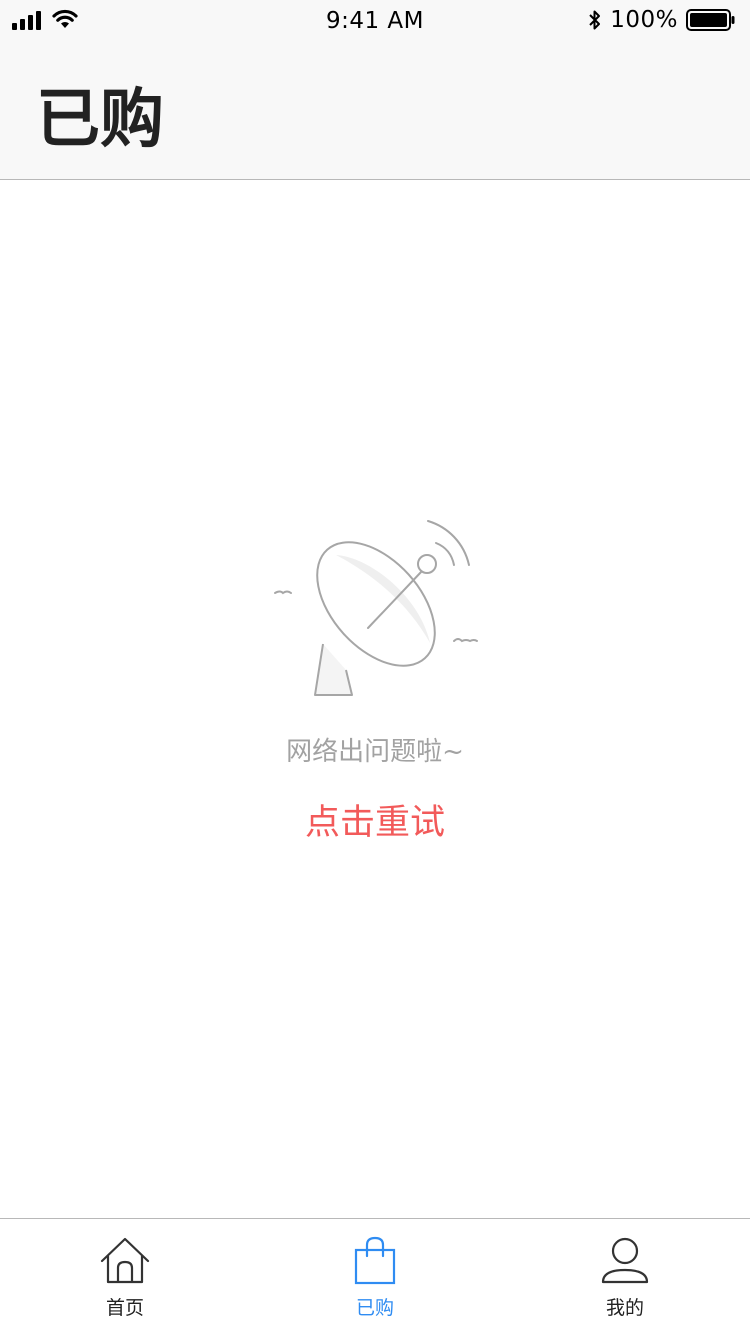 This screenshot has width=750, height=1334. I want to click on status-right: 100%, so click(662, 20).